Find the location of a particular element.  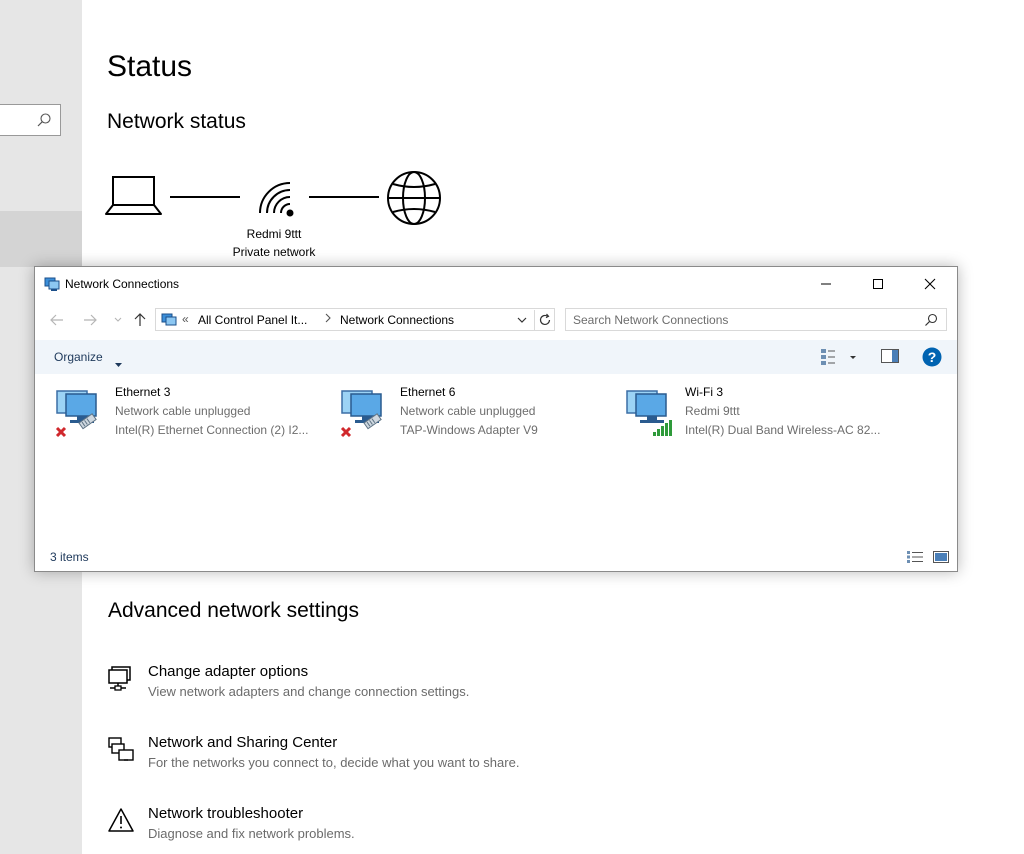

forward-button is located at coordinates (90, 320).